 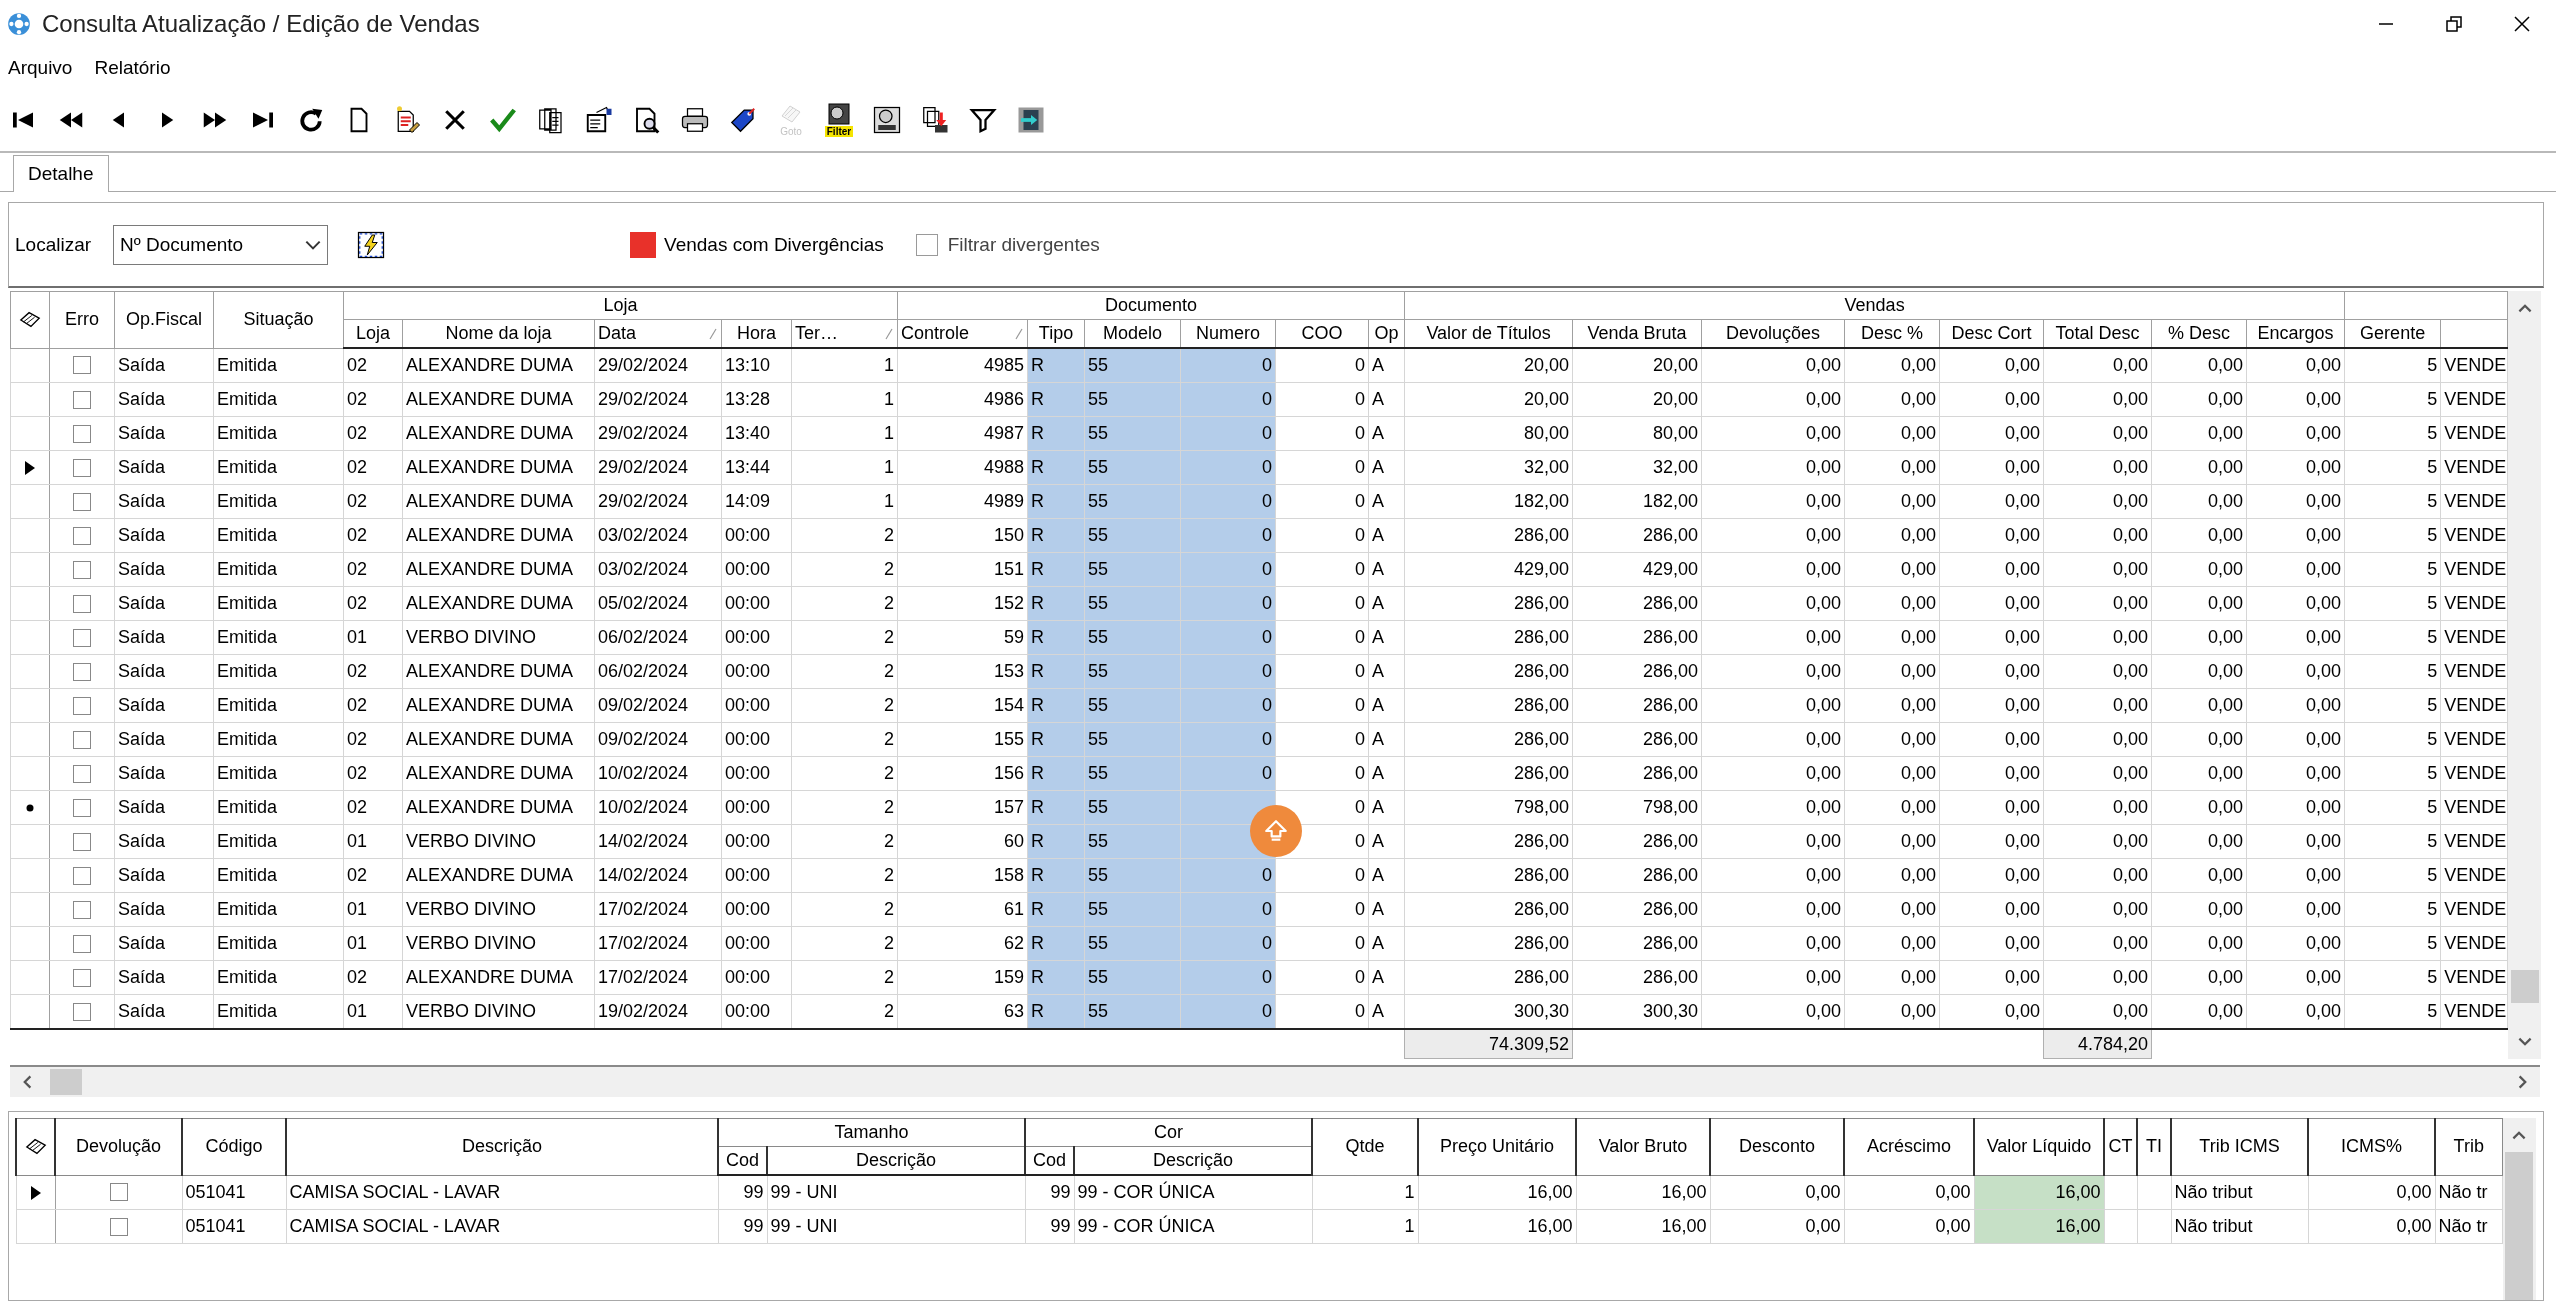 I want to click on table-cell: R, so click(x=1056, y=739).